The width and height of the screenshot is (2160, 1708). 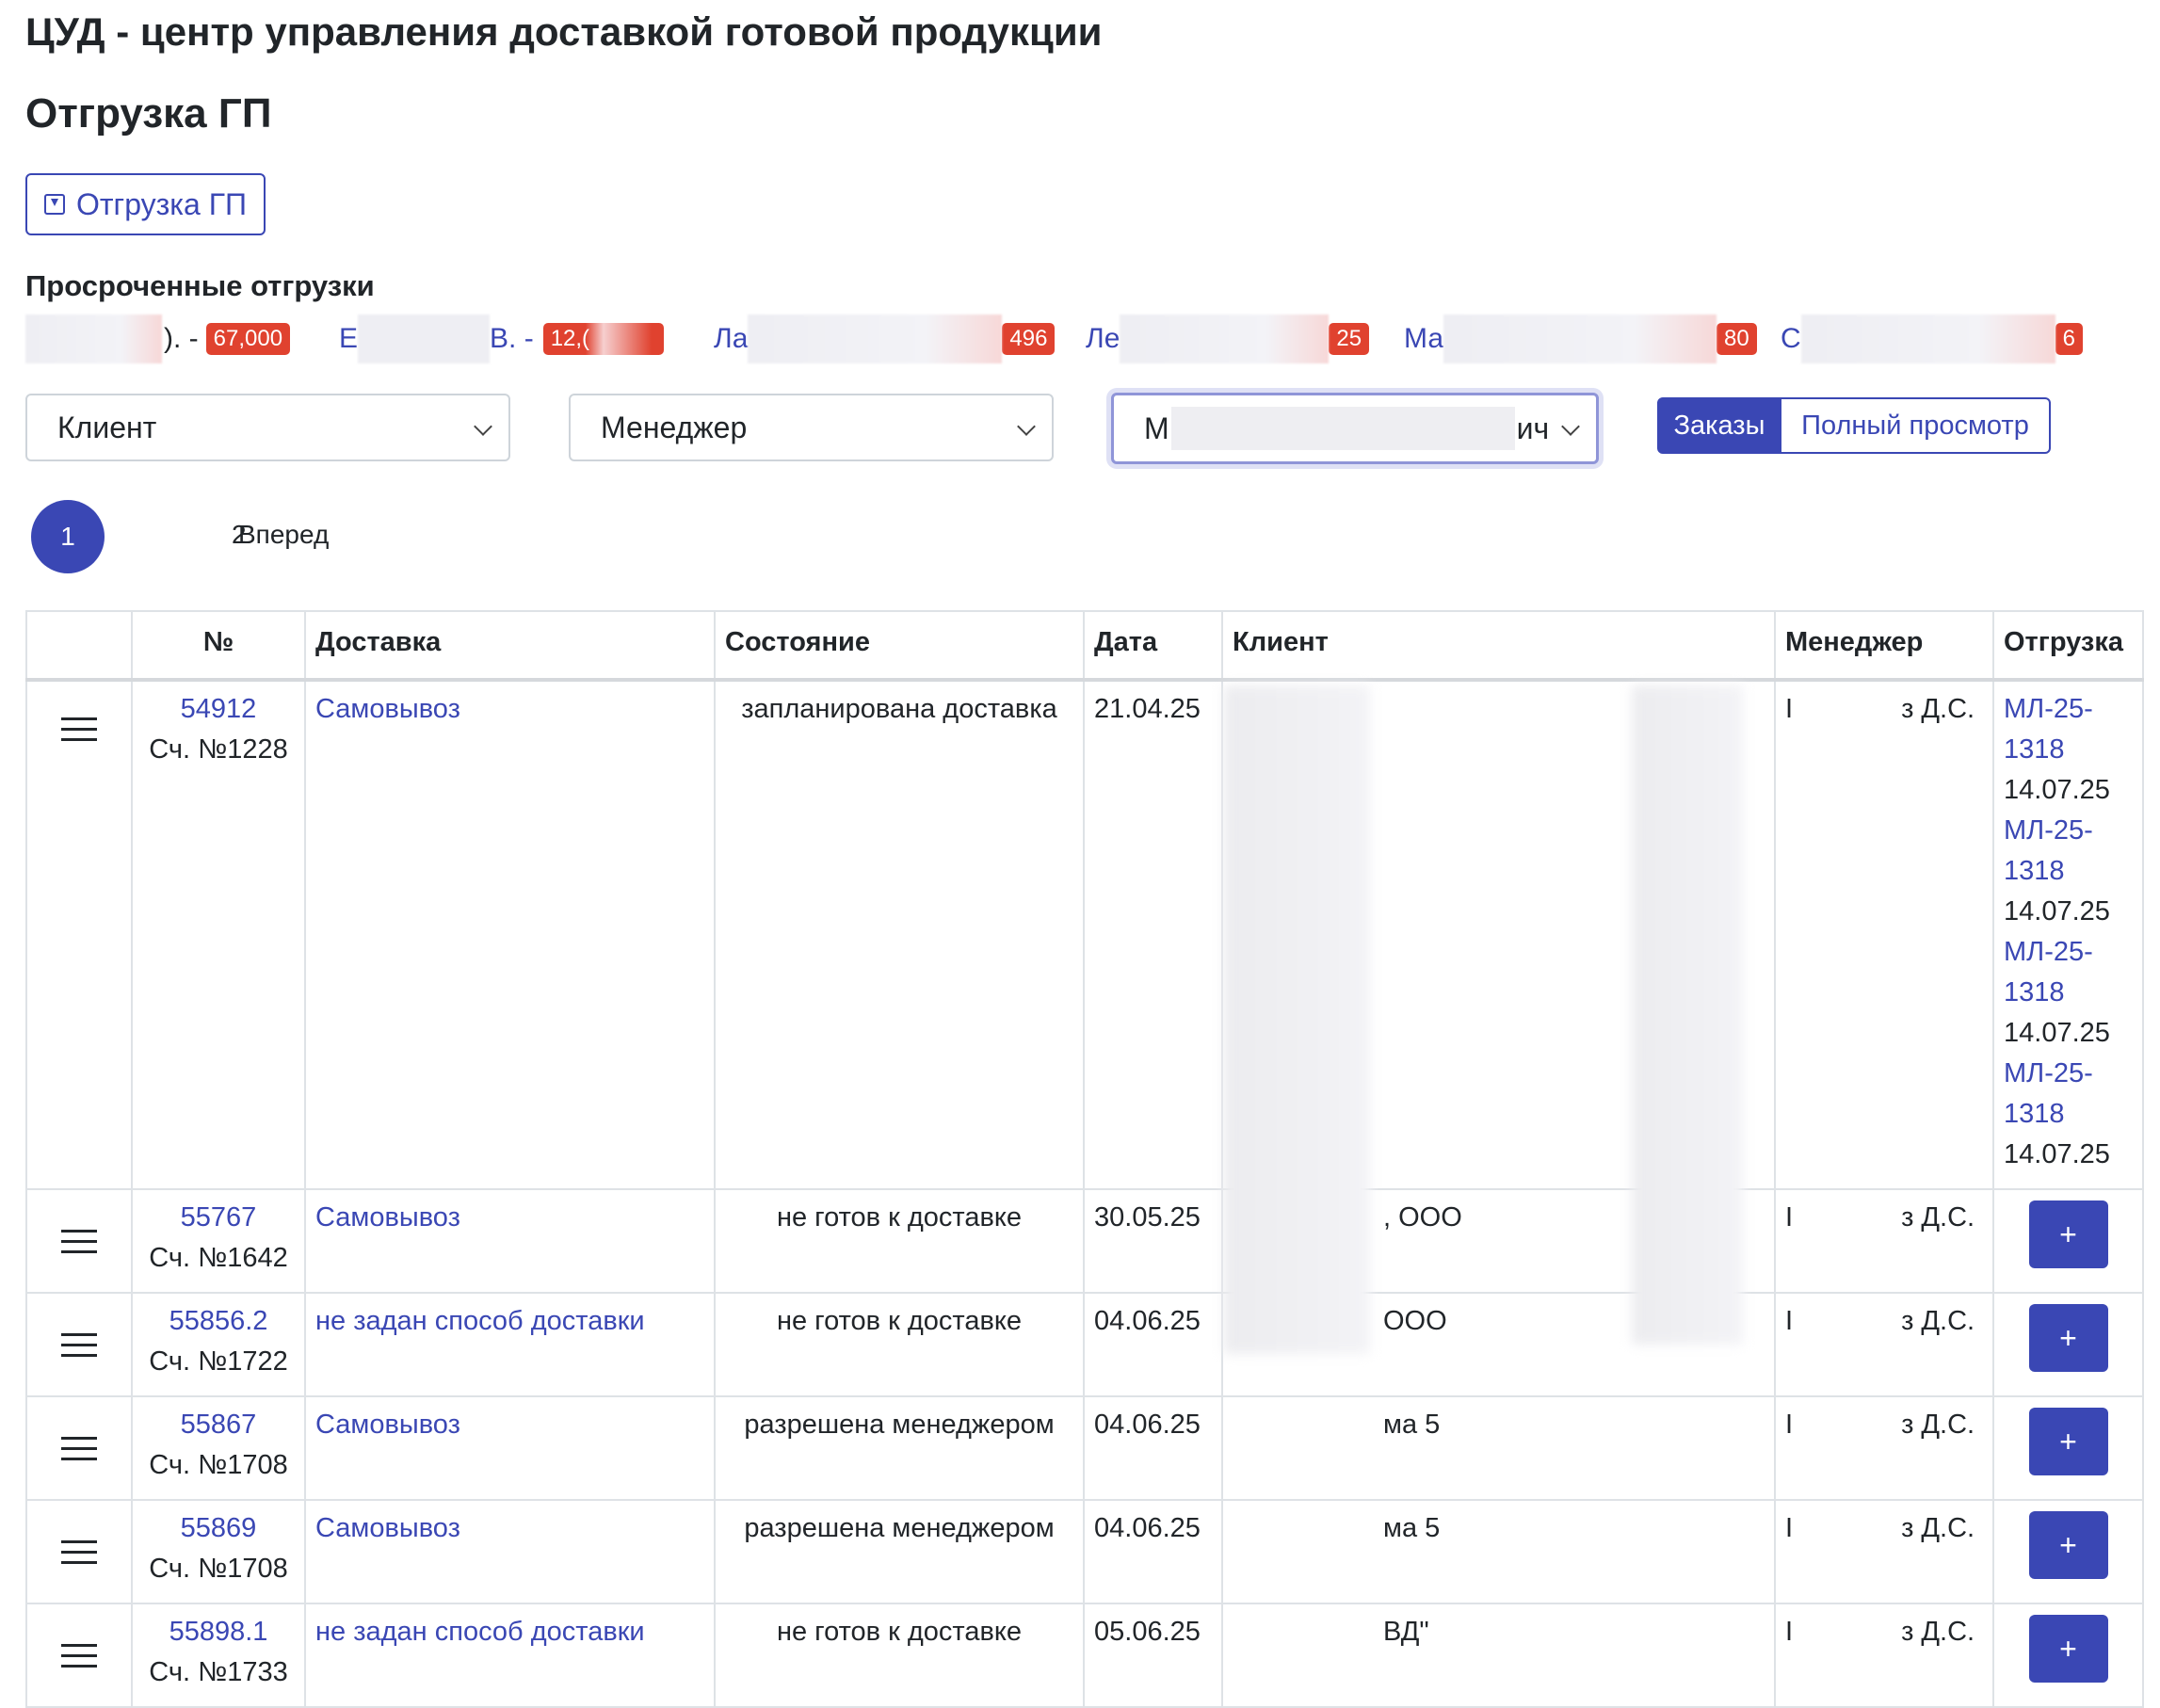 What do you see at coordinates (219, 709) in the screenshot?
I see `order-number-link: 54912` at bounding box center [219, 709].